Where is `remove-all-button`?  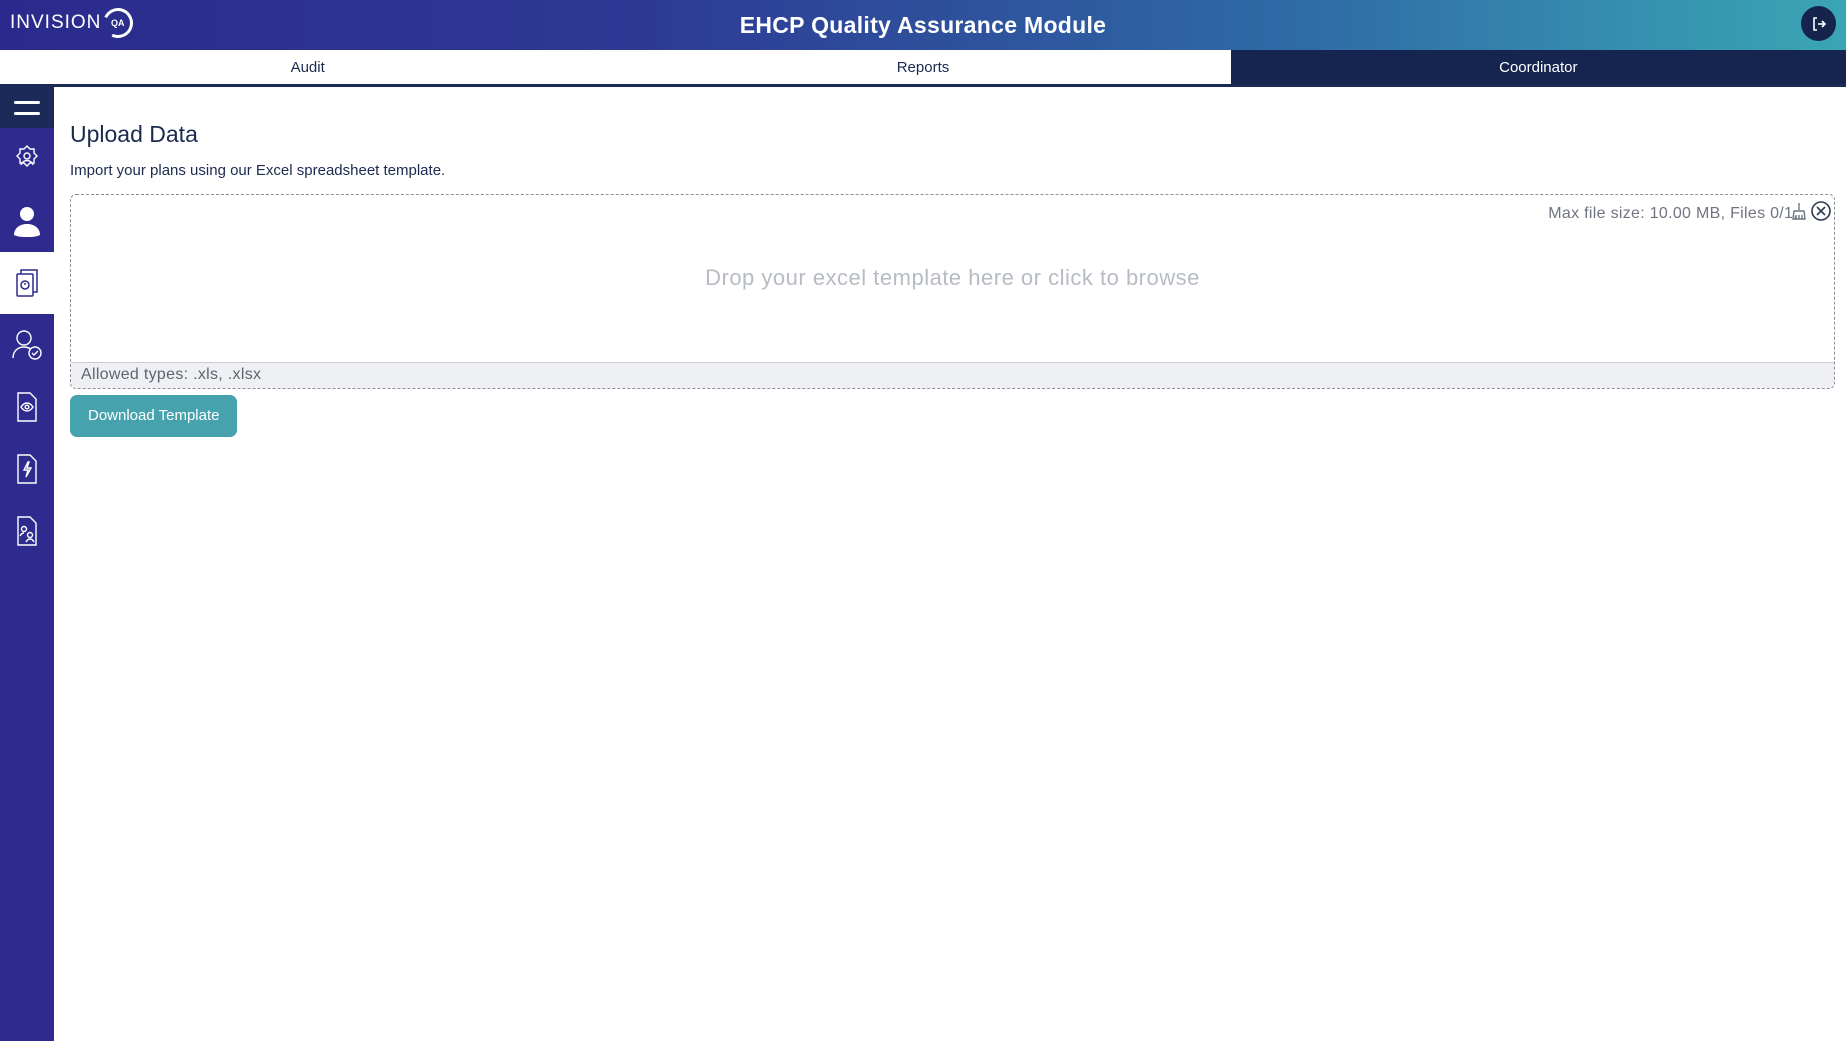 remove-all-button is located at coordinates (1821, 211).